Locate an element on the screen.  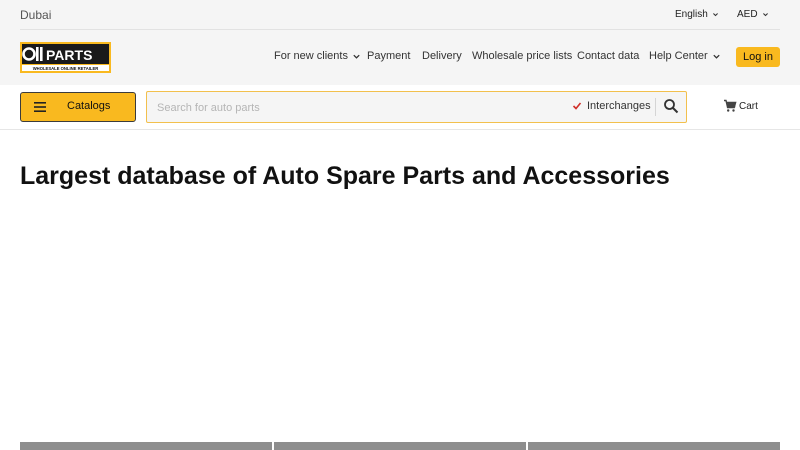
search-box: Interchanges is located at coordinates (416, 107).